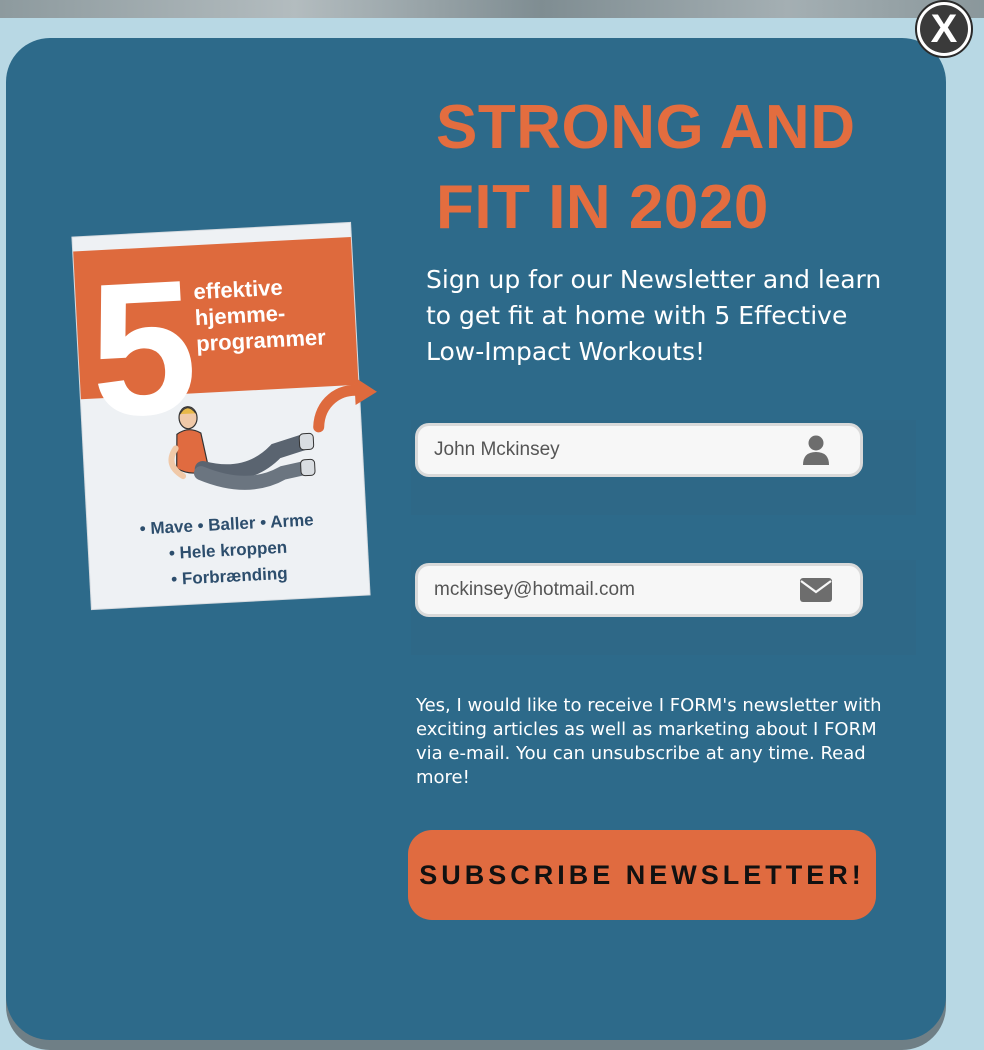  What do you see at coordinates (238, 289) in the screenshot?
I see `cover-title-line1: effektive` at bounding box center [238, 289].